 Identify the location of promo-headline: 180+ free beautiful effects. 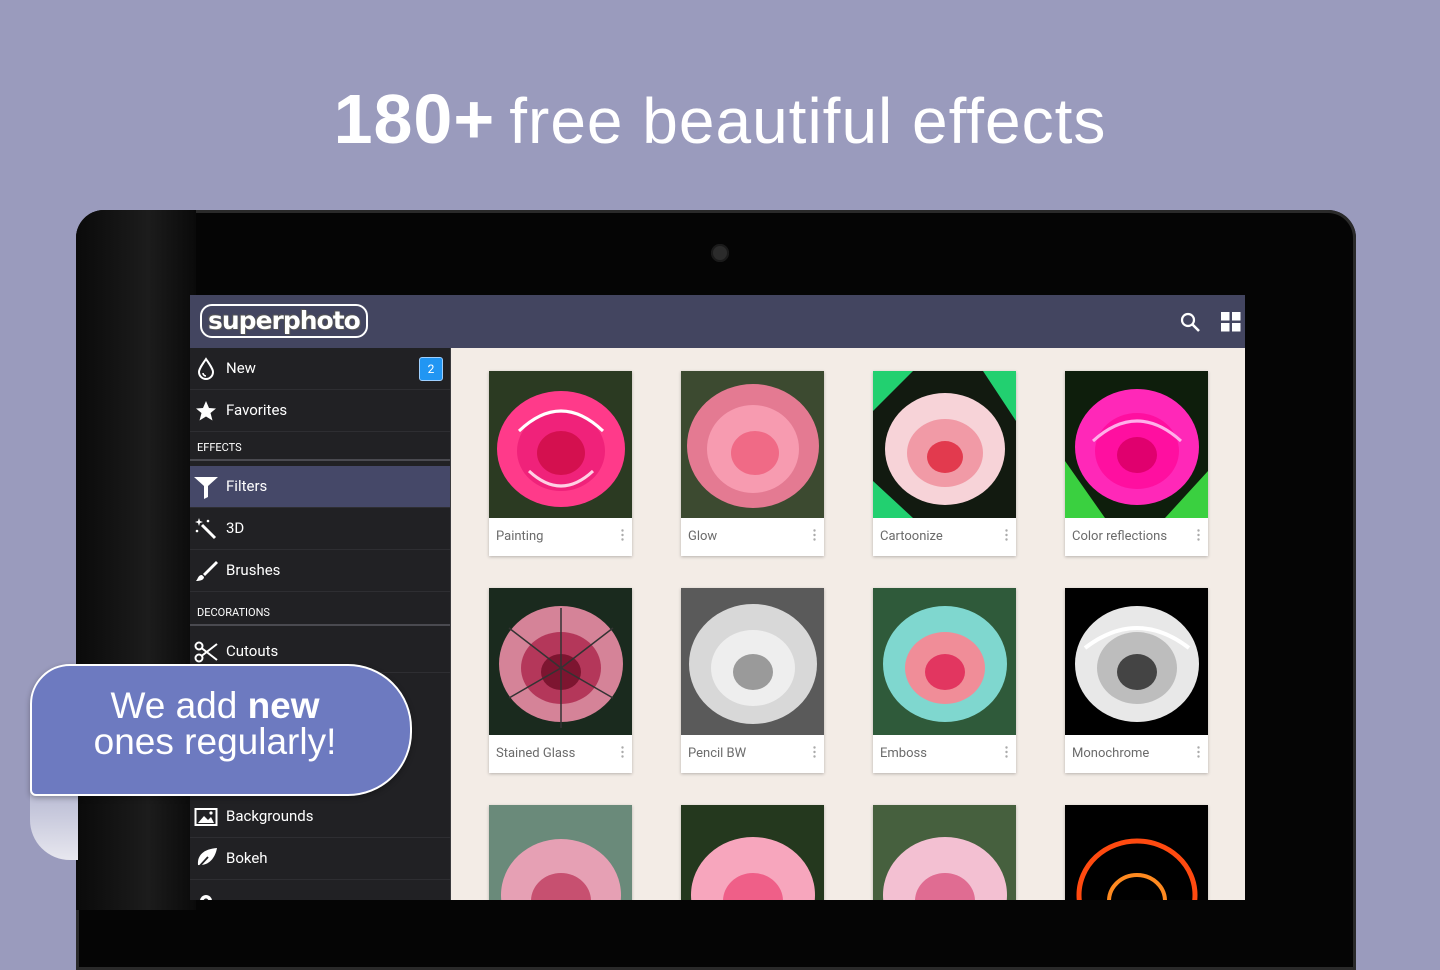
(720, 120).